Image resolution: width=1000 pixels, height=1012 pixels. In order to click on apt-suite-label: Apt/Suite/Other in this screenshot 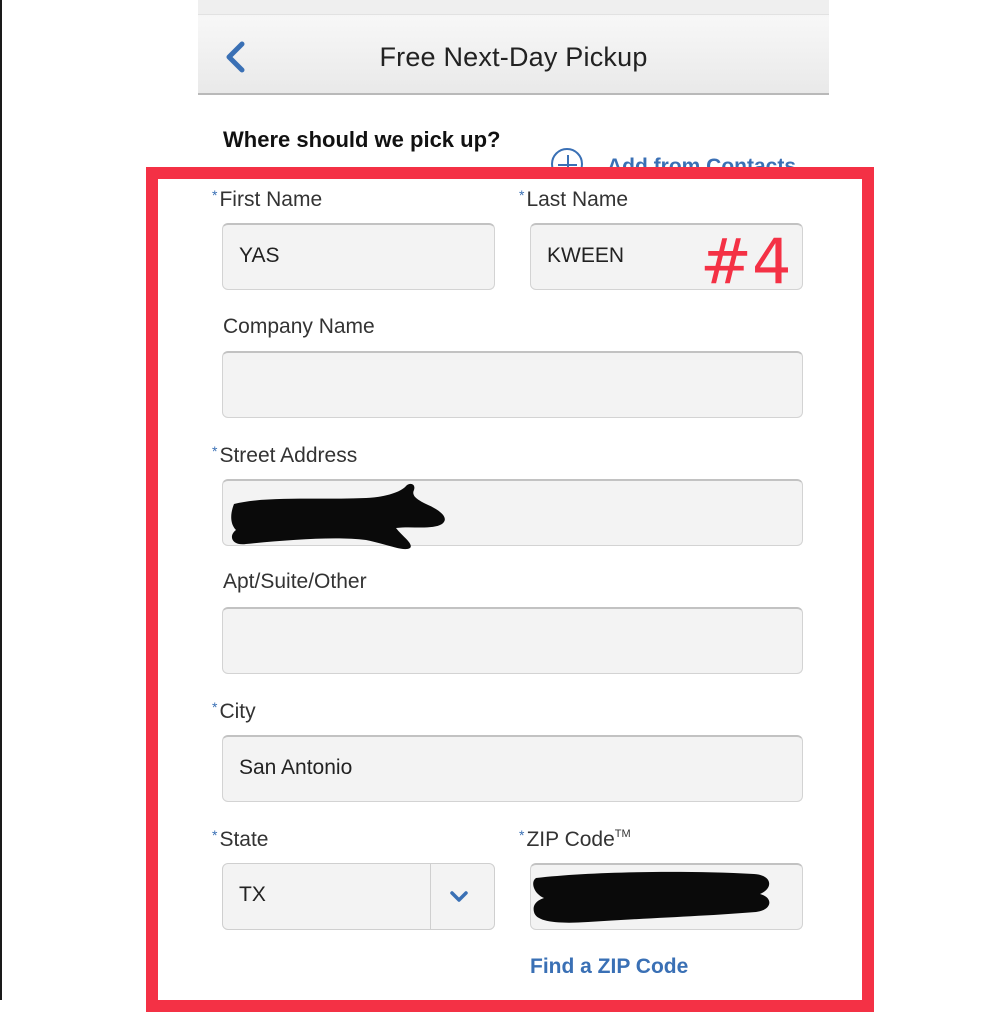, I will do `click(295, 581)`.